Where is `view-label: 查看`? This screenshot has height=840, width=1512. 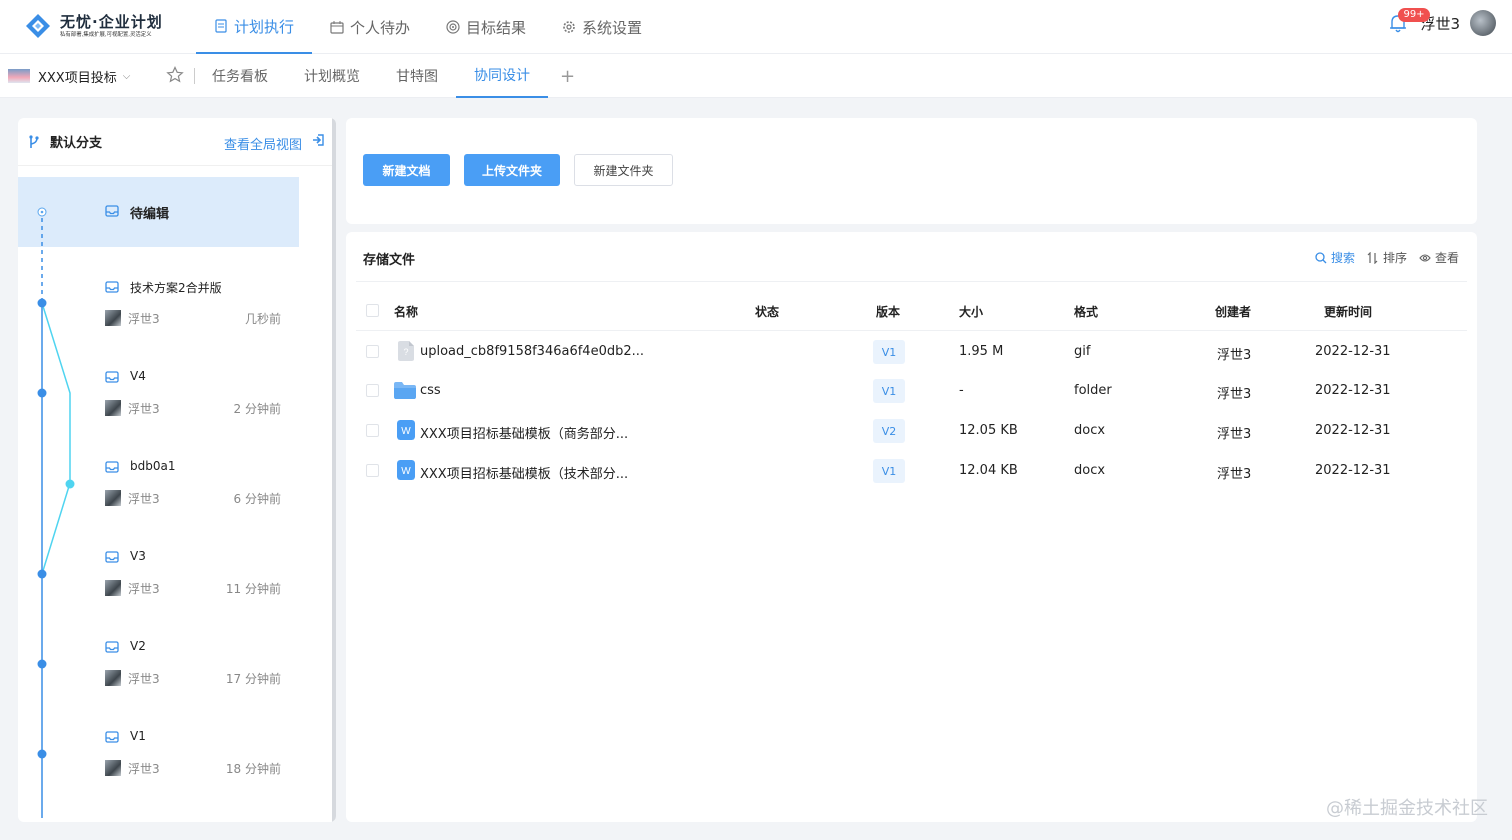 view-label: 查看 is located at coordinates (1446, 258).